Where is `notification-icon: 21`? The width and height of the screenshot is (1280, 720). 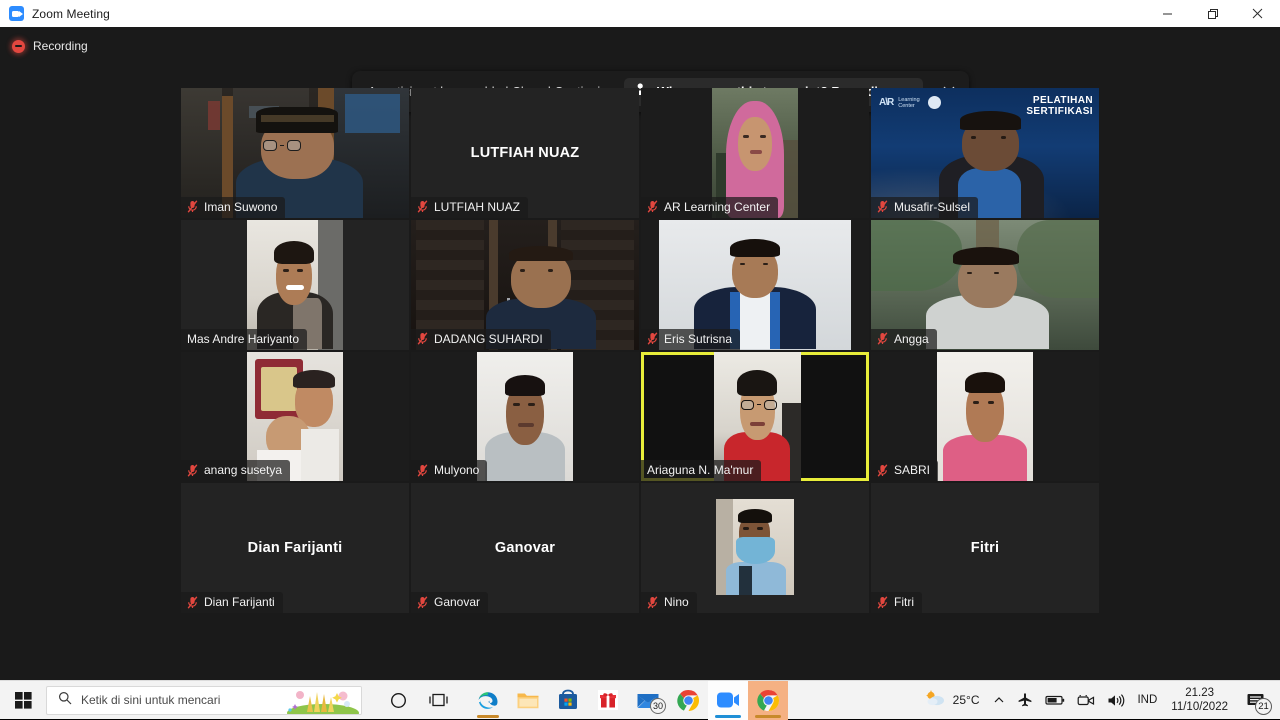
notification-icon: 21 is located at coordinates (1255, 700).